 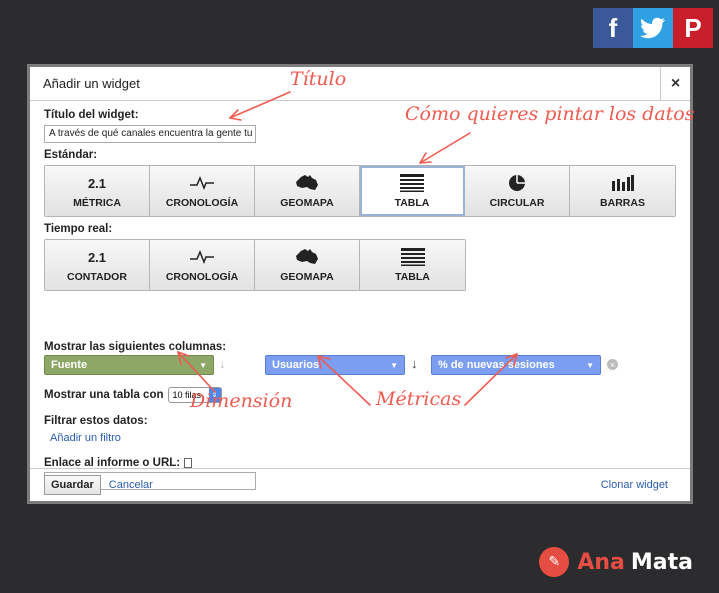 What do you see at coordinates (661, 562) in the screenshot?
I see `brand-second: Mata` at bounding box center [661, 562].